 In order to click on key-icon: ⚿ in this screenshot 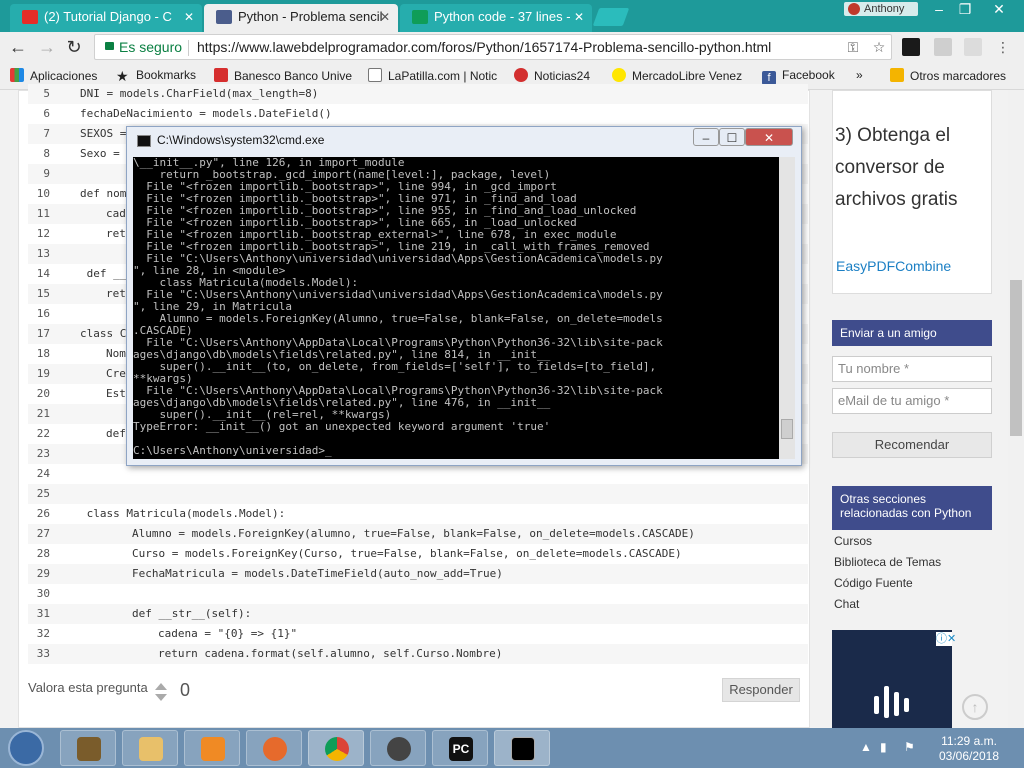, I will do `click(853, 47)`.